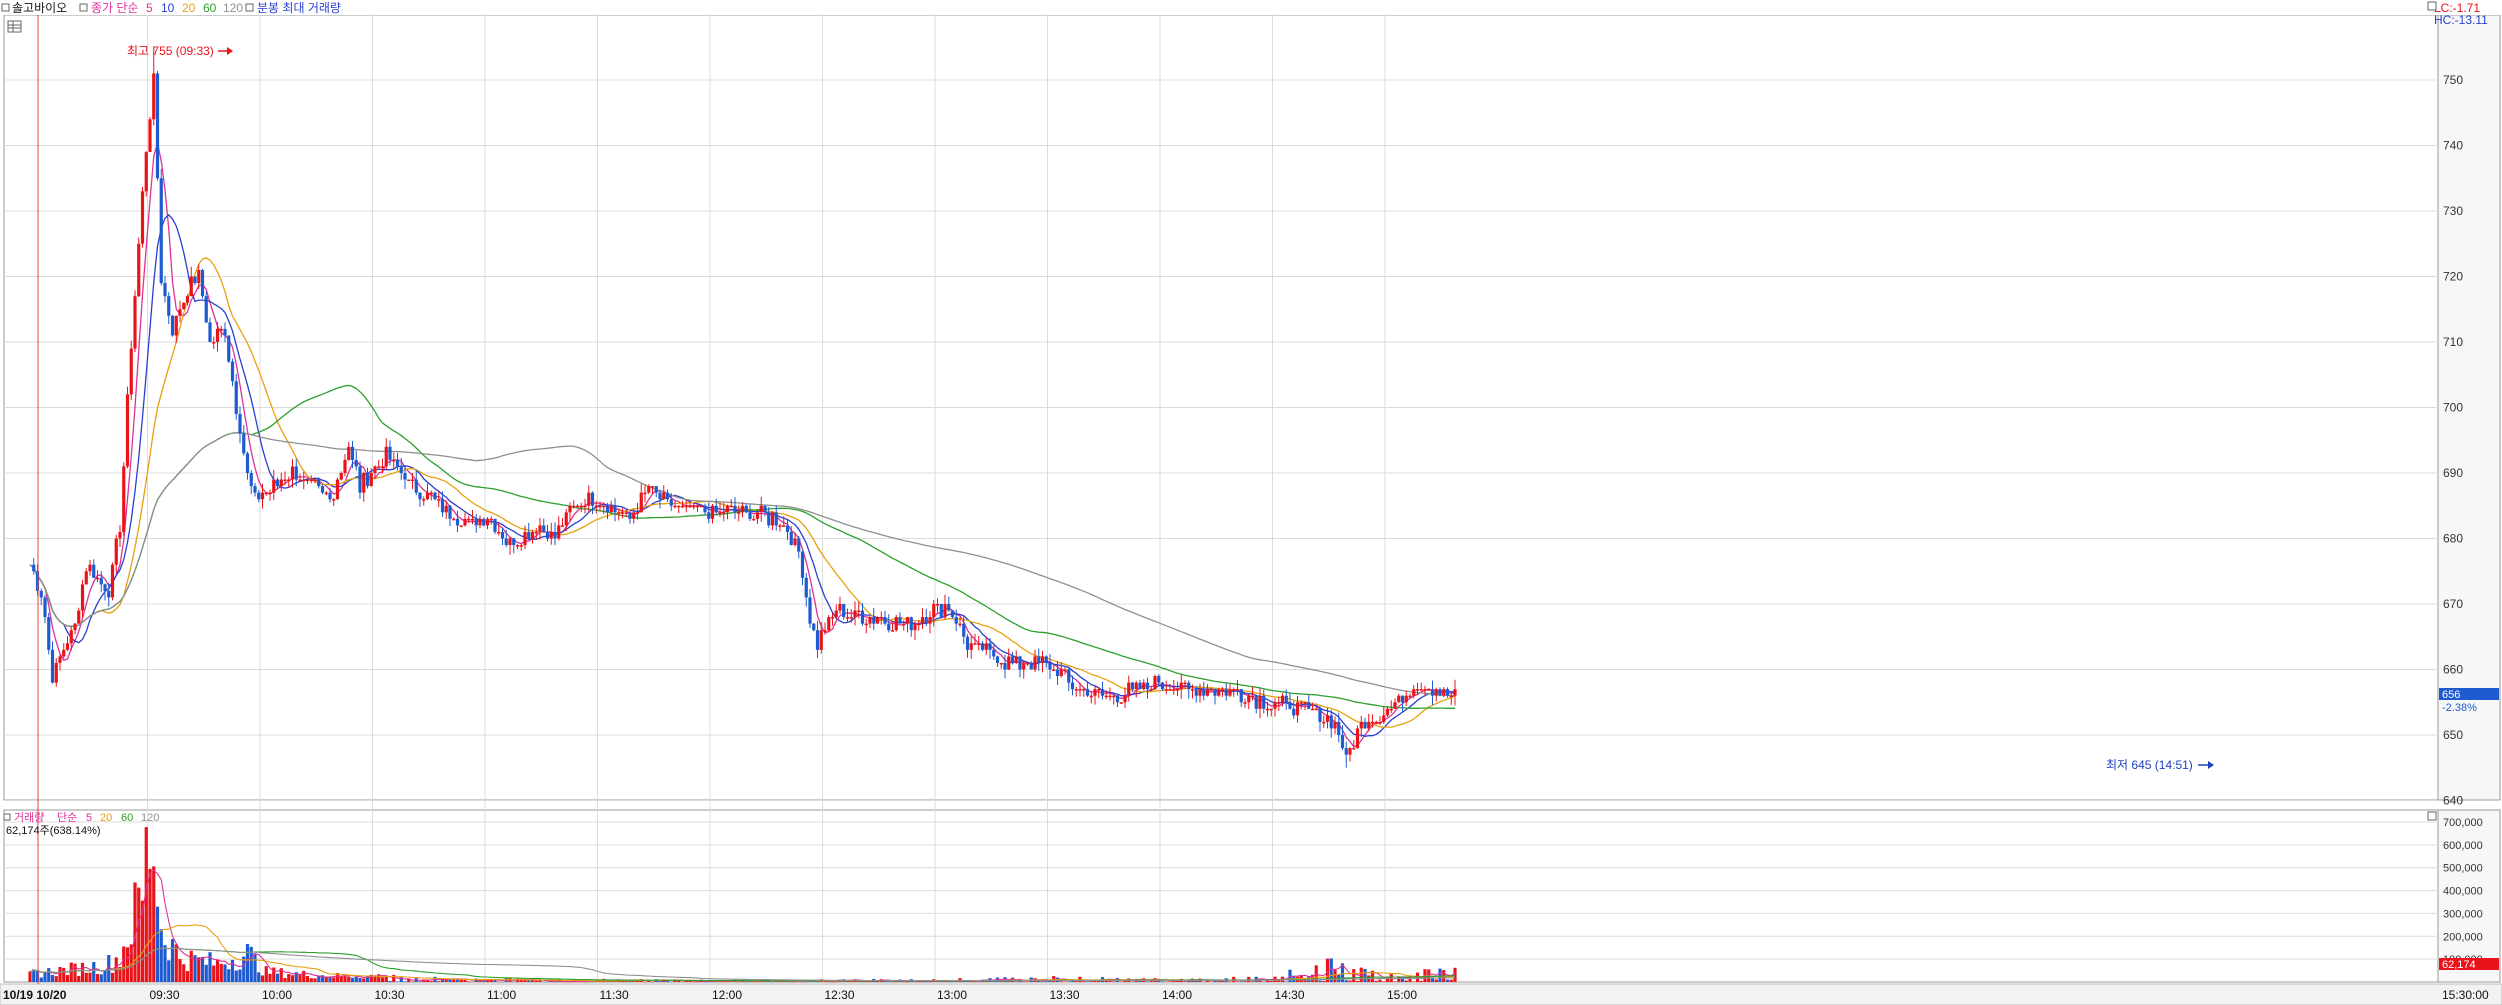 This screenshot has height=1005, width=2502. Describe the element at coordinates (168, 8) in the screenshot. I see `ma-period-10: 10` at that location.